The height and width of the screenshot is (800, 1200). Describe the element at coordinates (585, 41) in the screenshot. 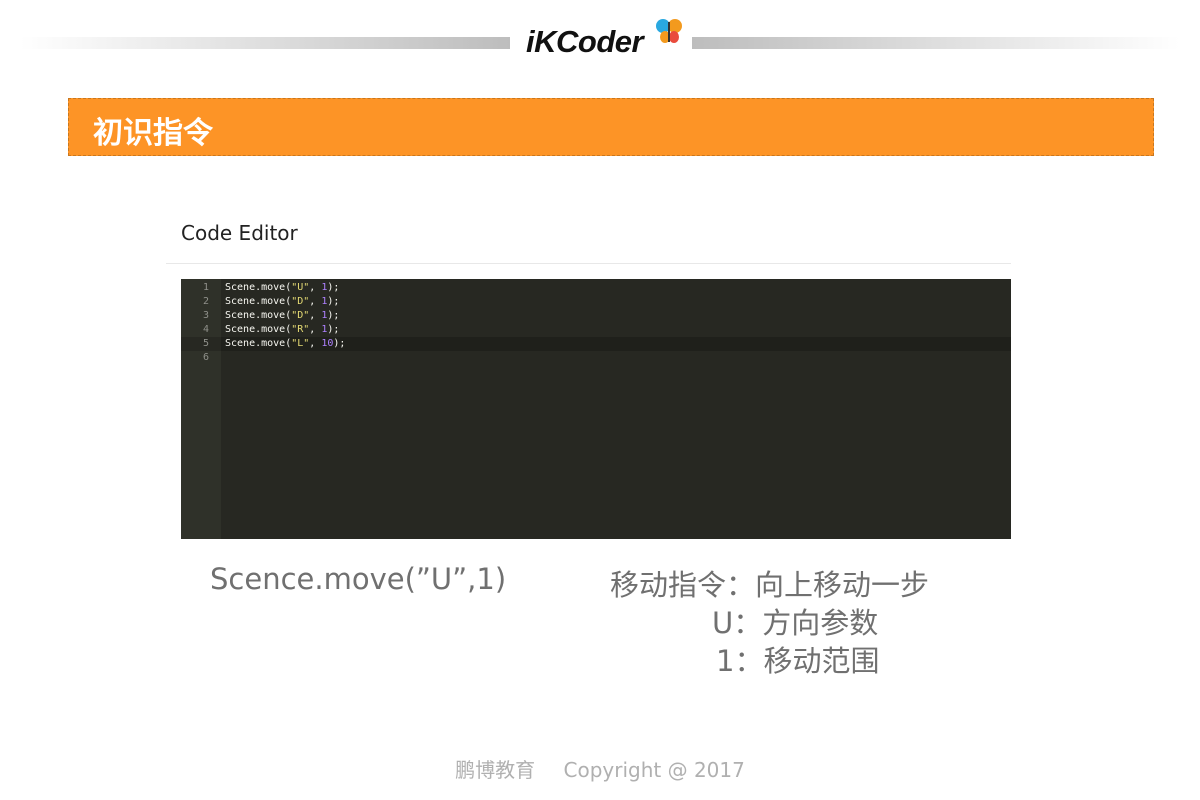

I see `logo-text: iKCoder` at that location.